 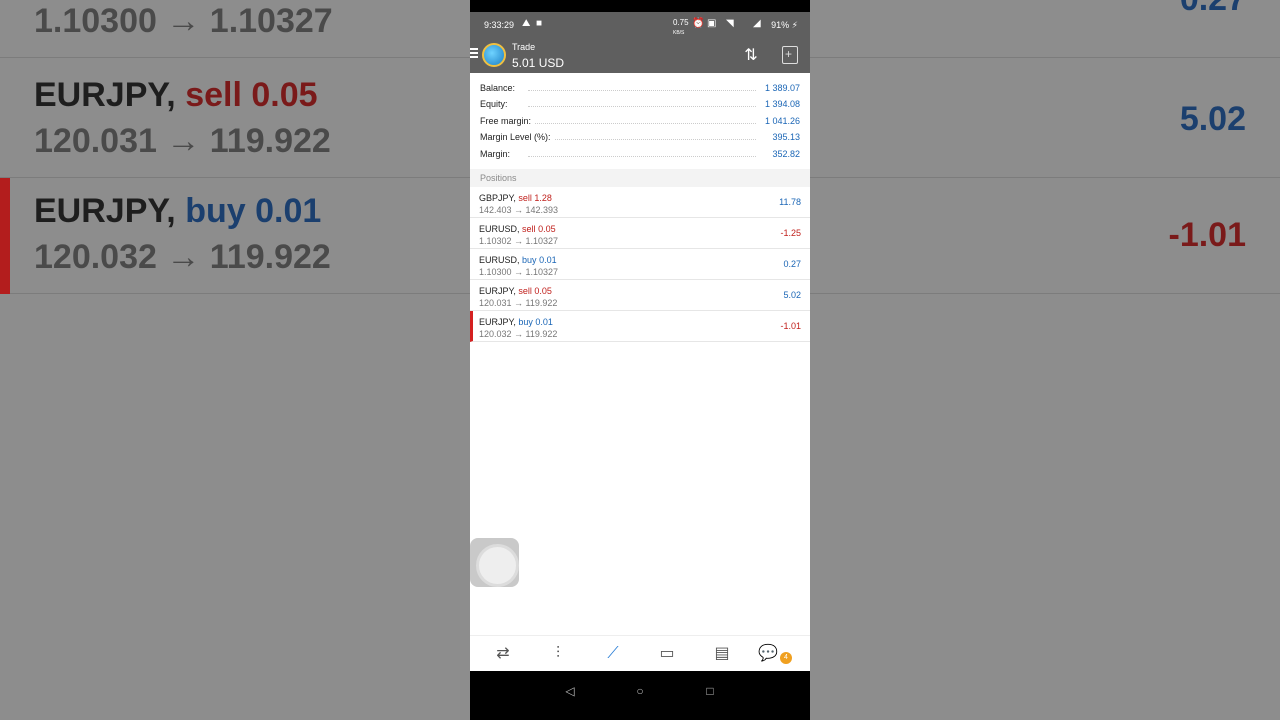 What do you see at coordinates (792, 264) in the screenshot?
I see `position-profit: 0.27` at bounding box center [792, 264].